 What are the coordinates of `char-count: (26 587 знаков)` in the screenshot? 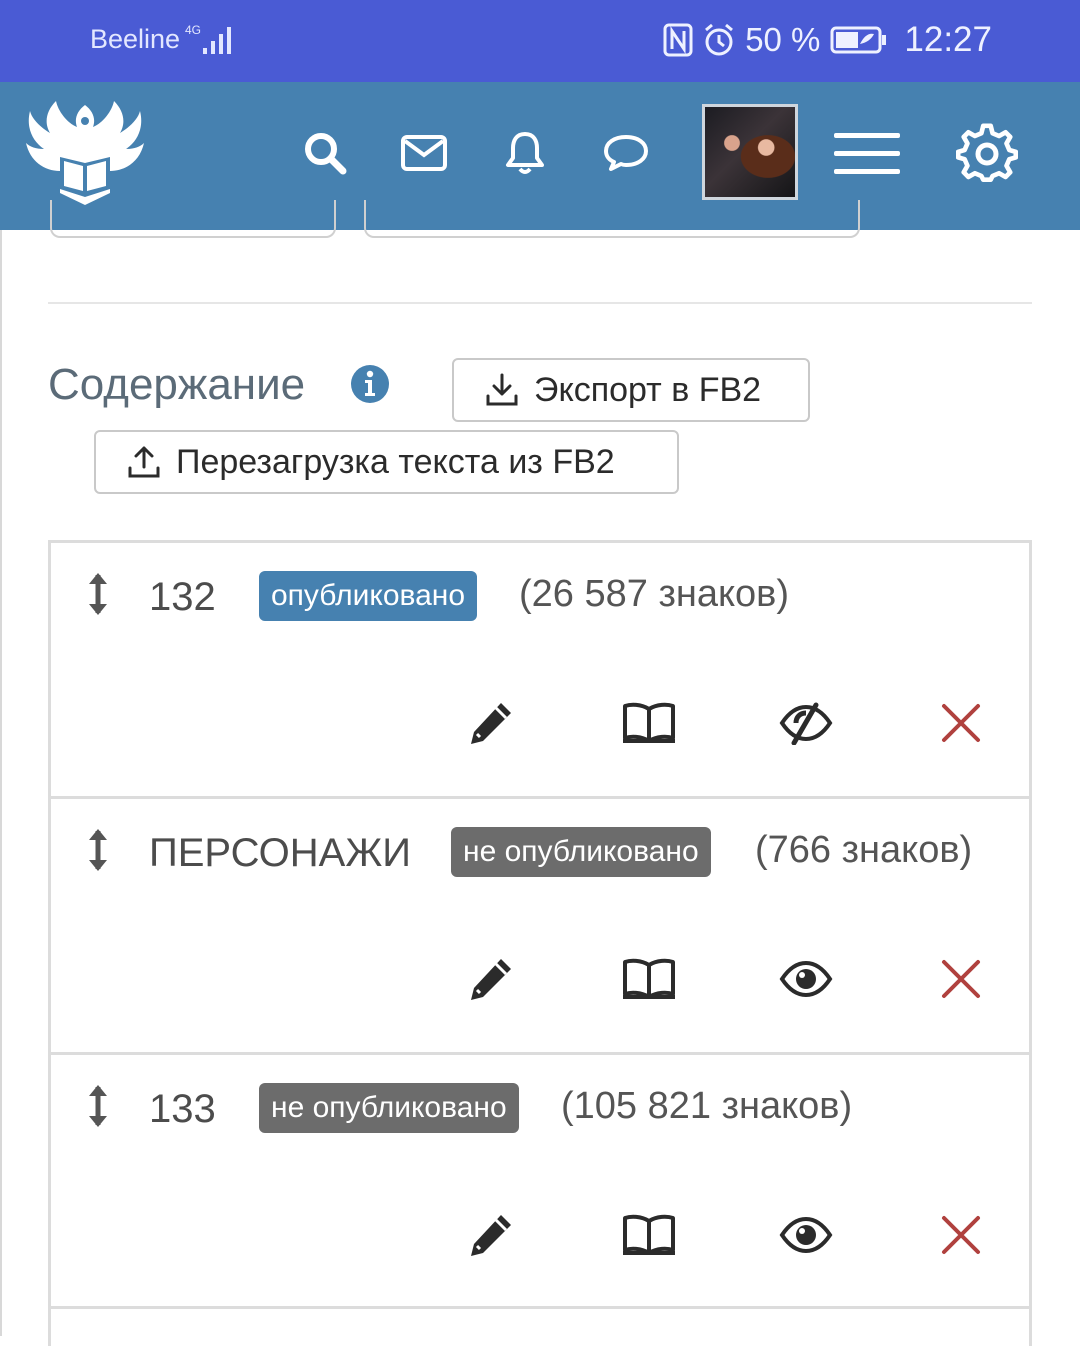 It's located at (654, 594).